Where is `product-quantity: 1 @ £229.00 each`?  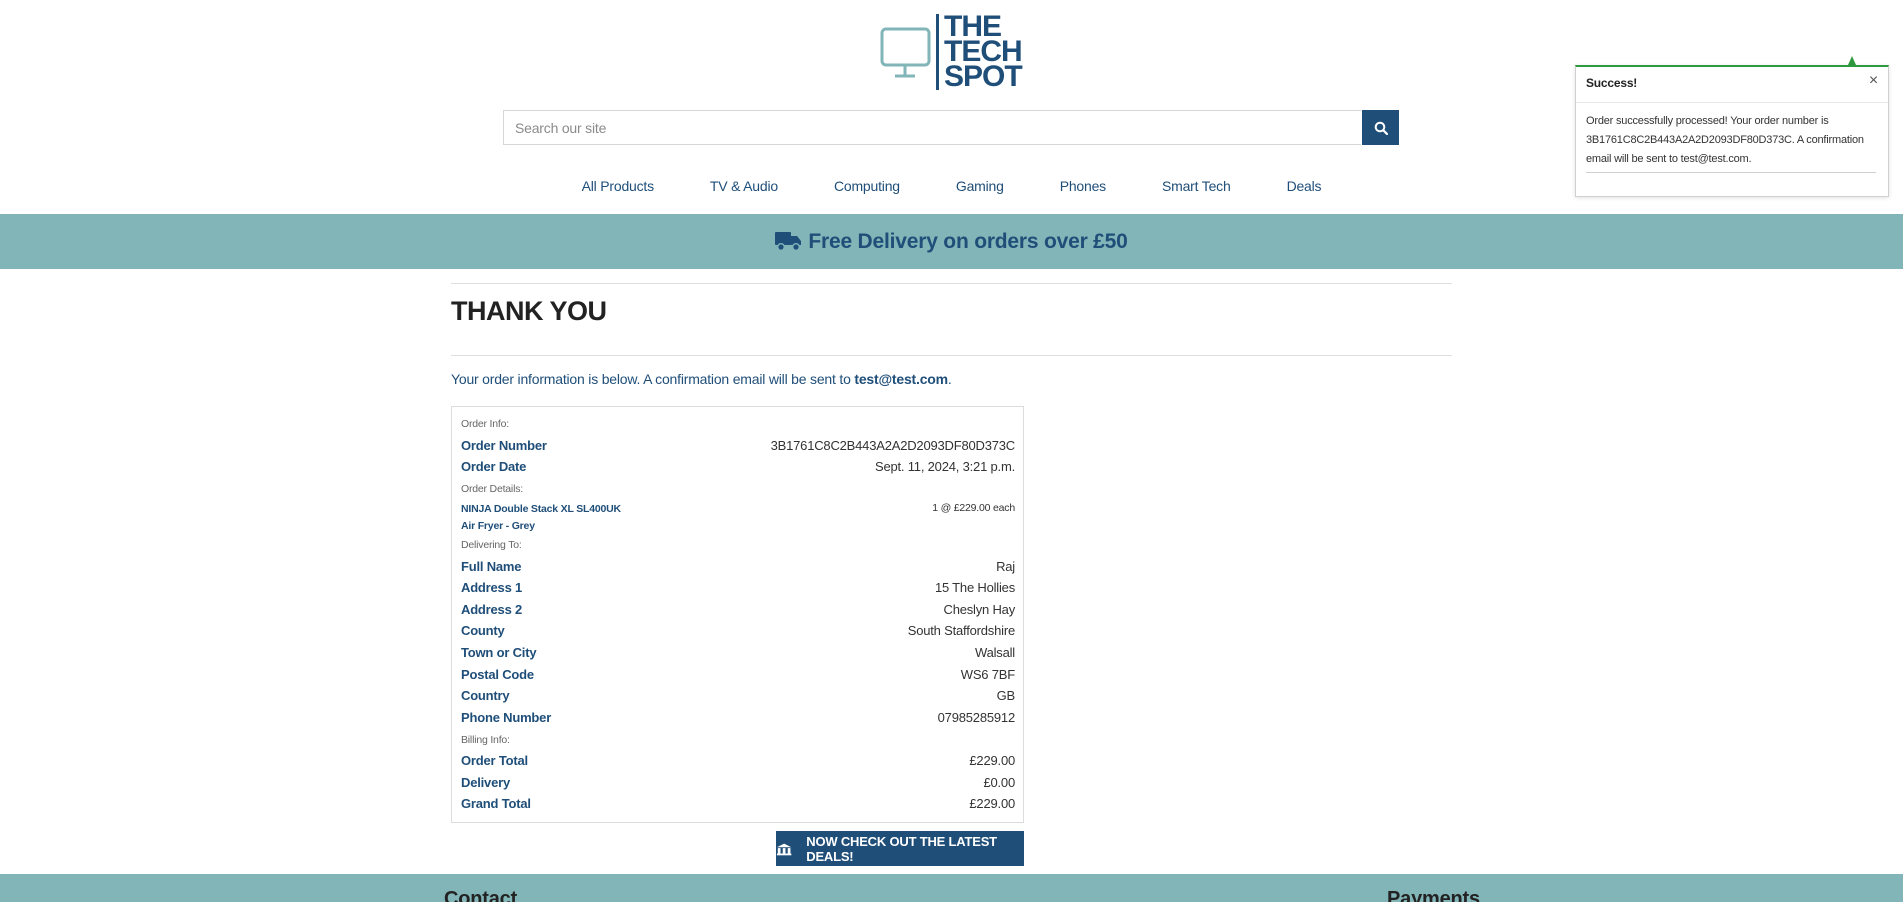 product-quantity: 1 @ £229.00 each is located at coordinates (973, 508).